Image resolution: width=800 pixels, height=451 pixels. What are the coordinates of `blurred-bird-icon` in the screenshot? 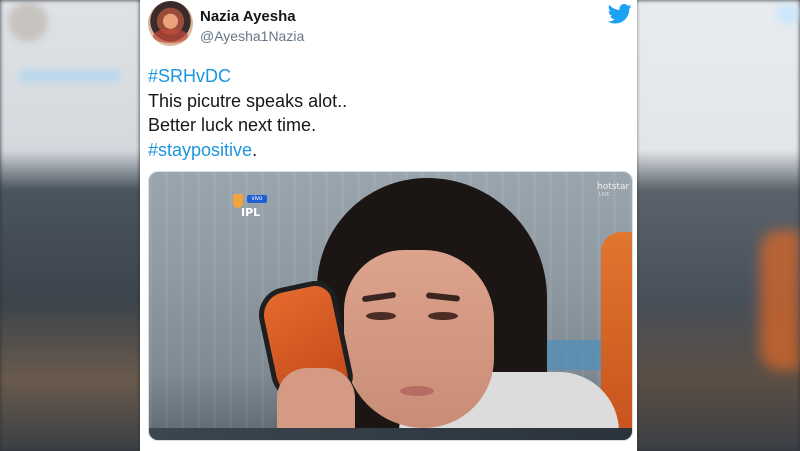 It's located at (788, 14).